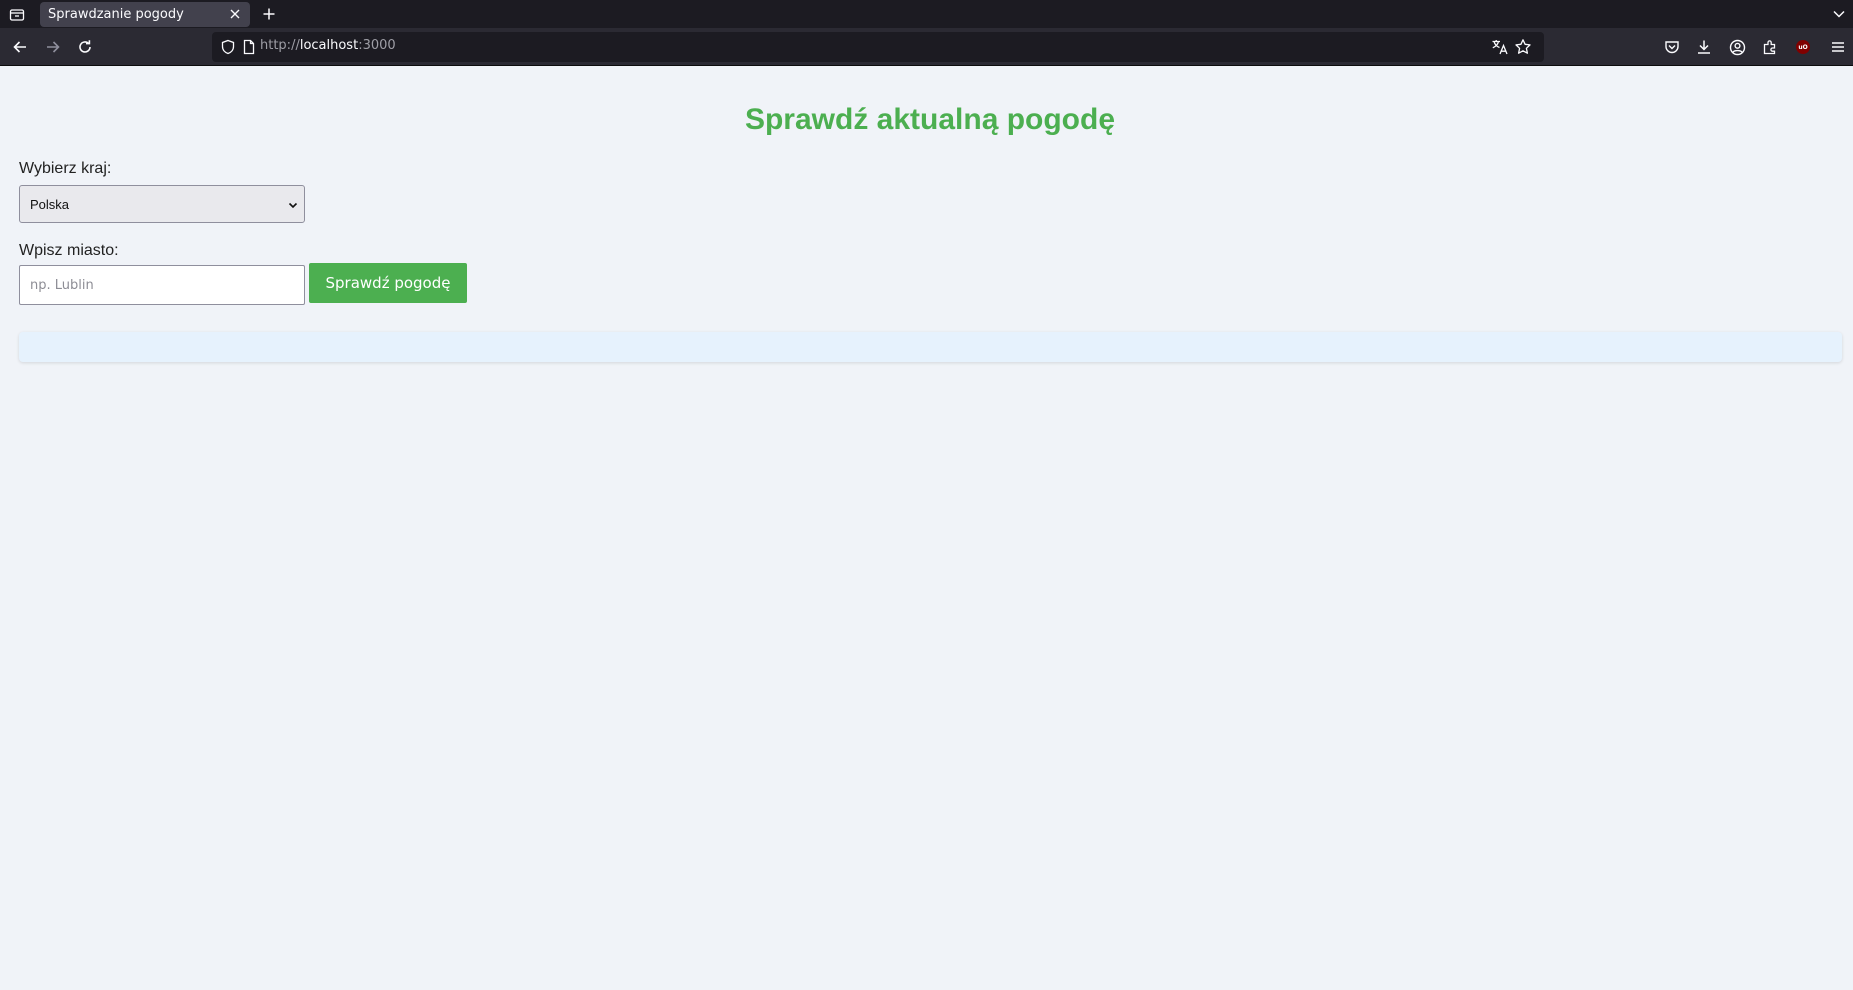 This screenshot has width=1853, height=990. I want to click on check-weather-button: Sprawdź pogodę, so click(388, 283).